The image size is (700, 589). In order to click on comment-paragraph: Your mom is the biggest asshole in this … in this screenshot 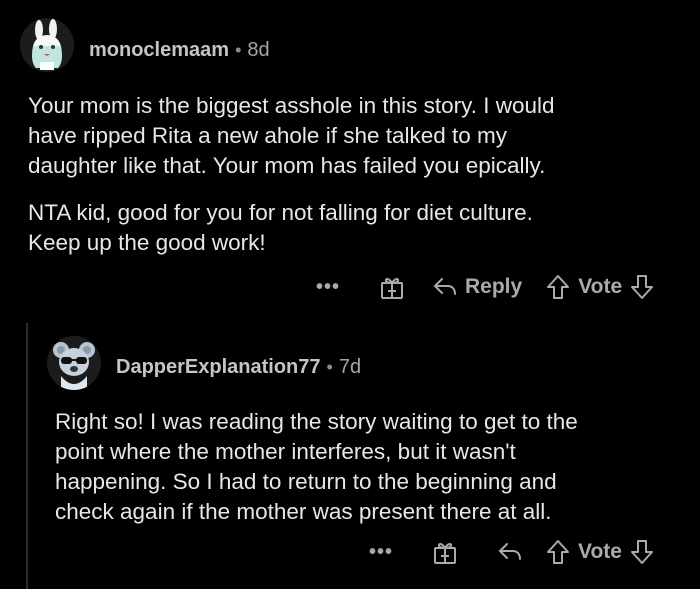, I will do `click(291, 135)`.